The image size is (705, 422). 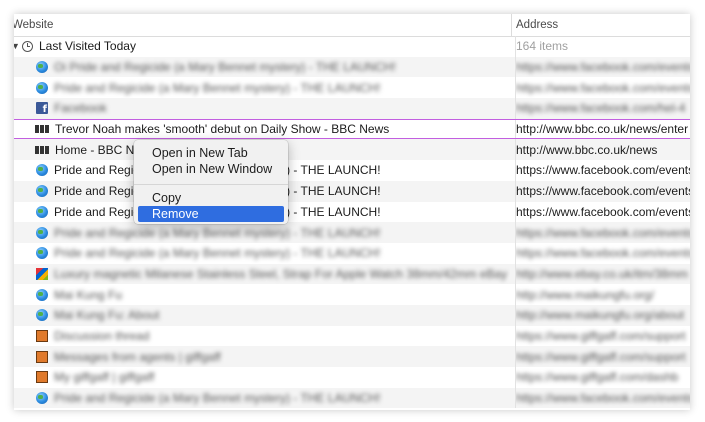 I want to click on clock-icon, so click(x=27, y=46).